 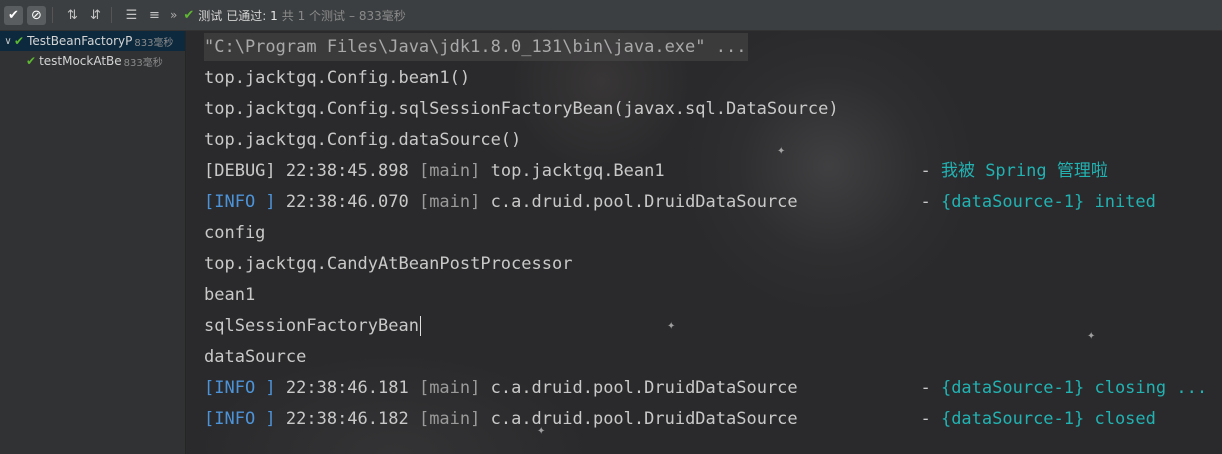 I want to click on ignored-icon: ⊘, so click(x=36, y=15).